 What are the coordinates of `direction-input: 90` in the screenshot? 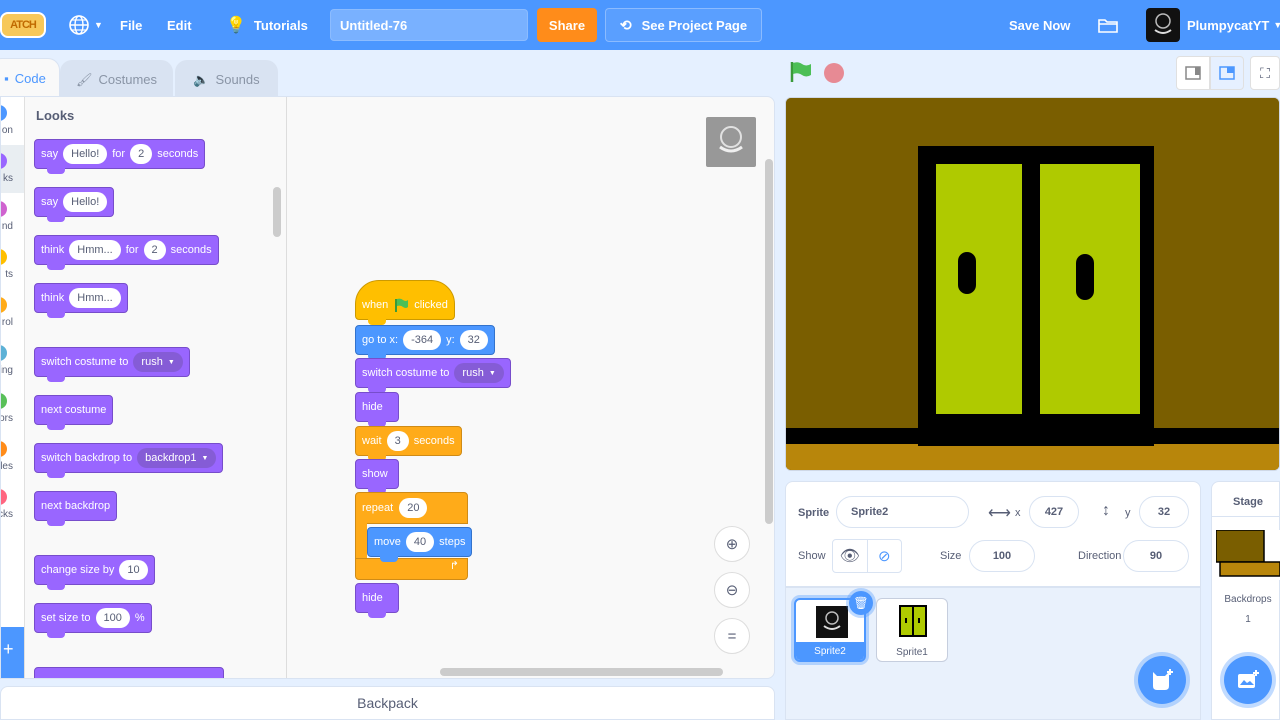 It's located at (1156, 556).